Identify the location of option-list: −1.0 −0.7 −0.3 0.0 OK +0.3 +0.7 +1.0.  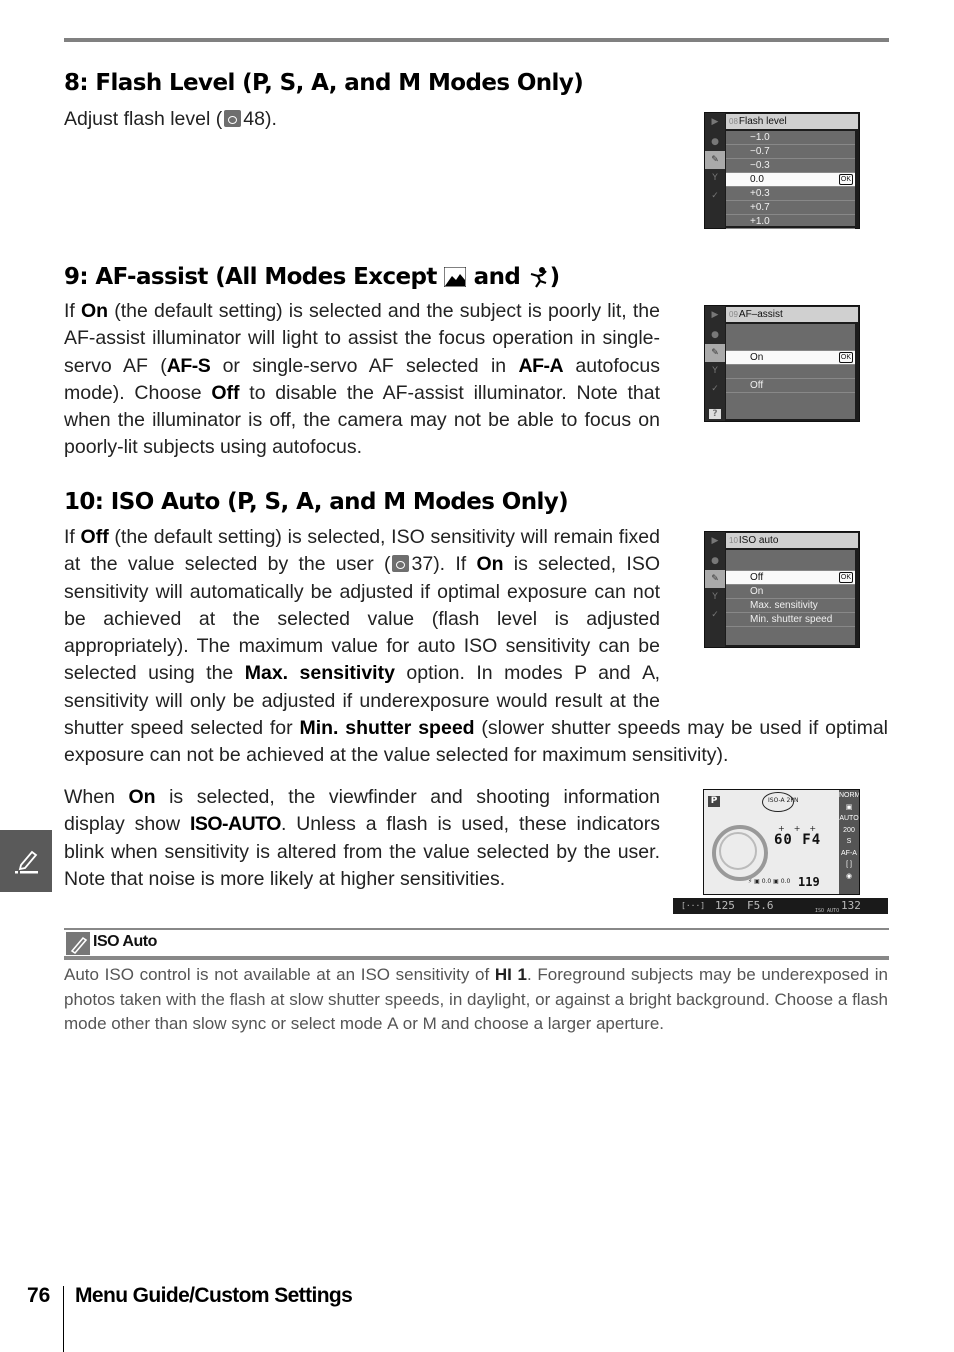
(790, 180).